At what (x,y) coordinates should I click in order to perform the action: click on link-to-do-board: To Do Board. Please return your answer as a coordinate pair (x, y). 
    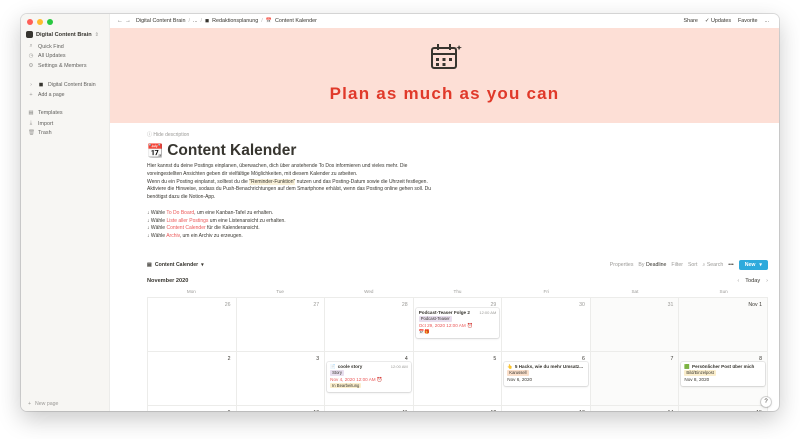
    Looking at the image, I should click on (180, 213).